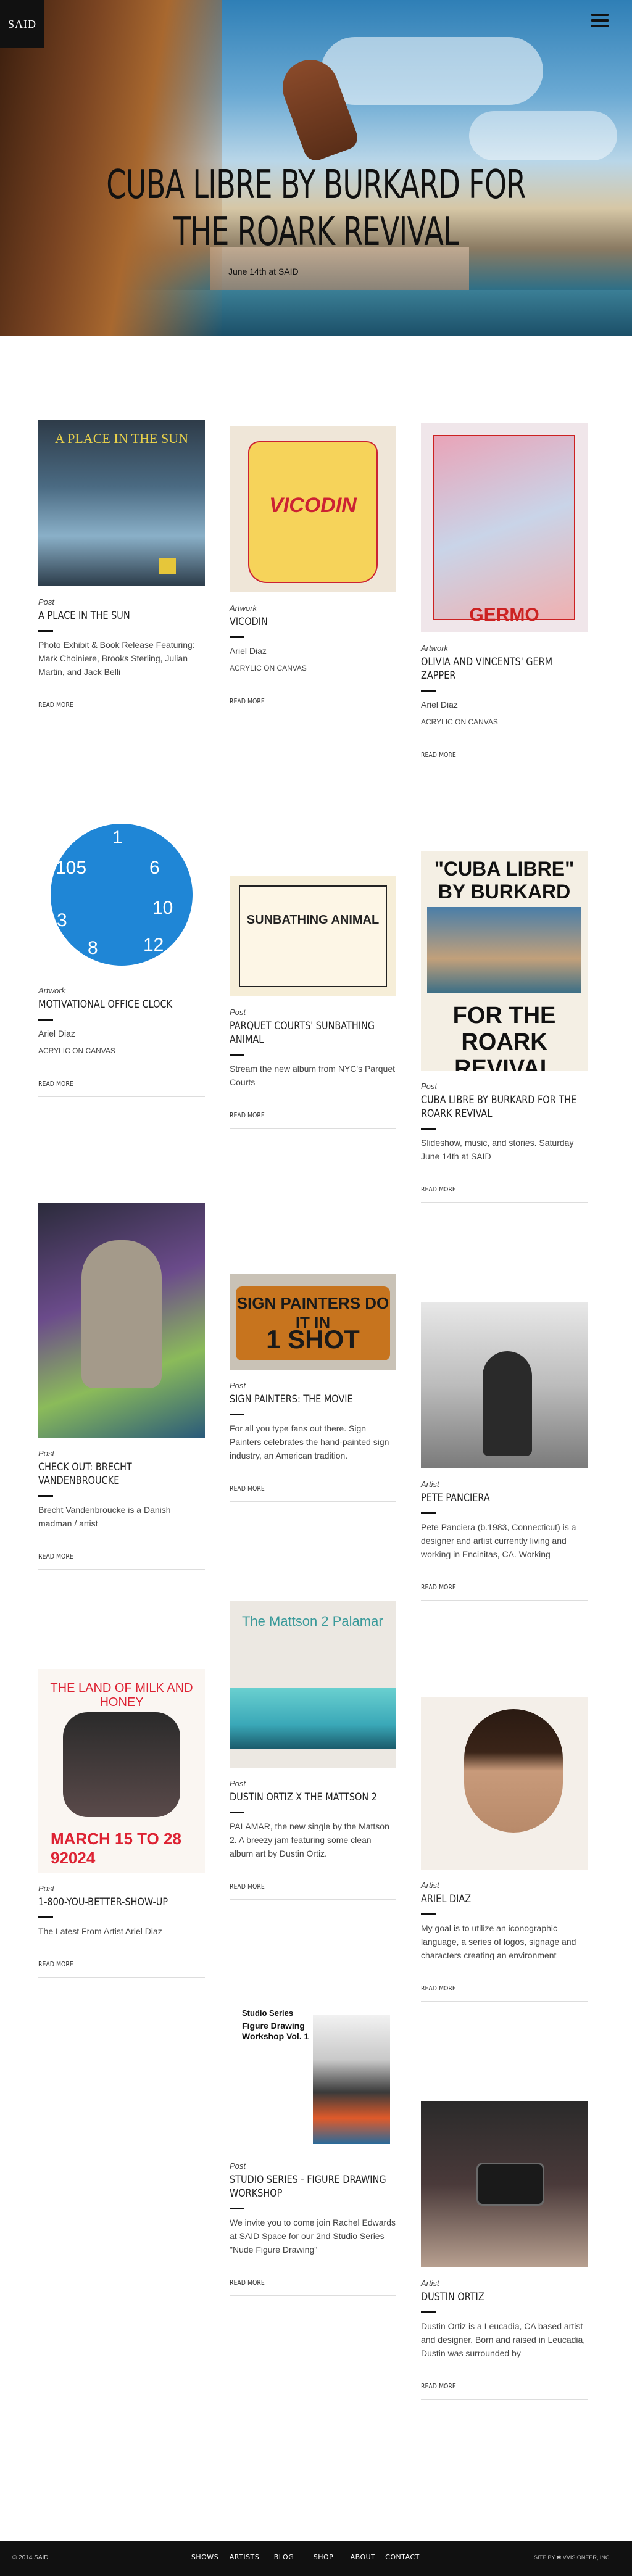  What do you see at coordinates (513, 1771) in the screenshot?
I see `thumbnail-portrait` at bounding box center [513, 1771].